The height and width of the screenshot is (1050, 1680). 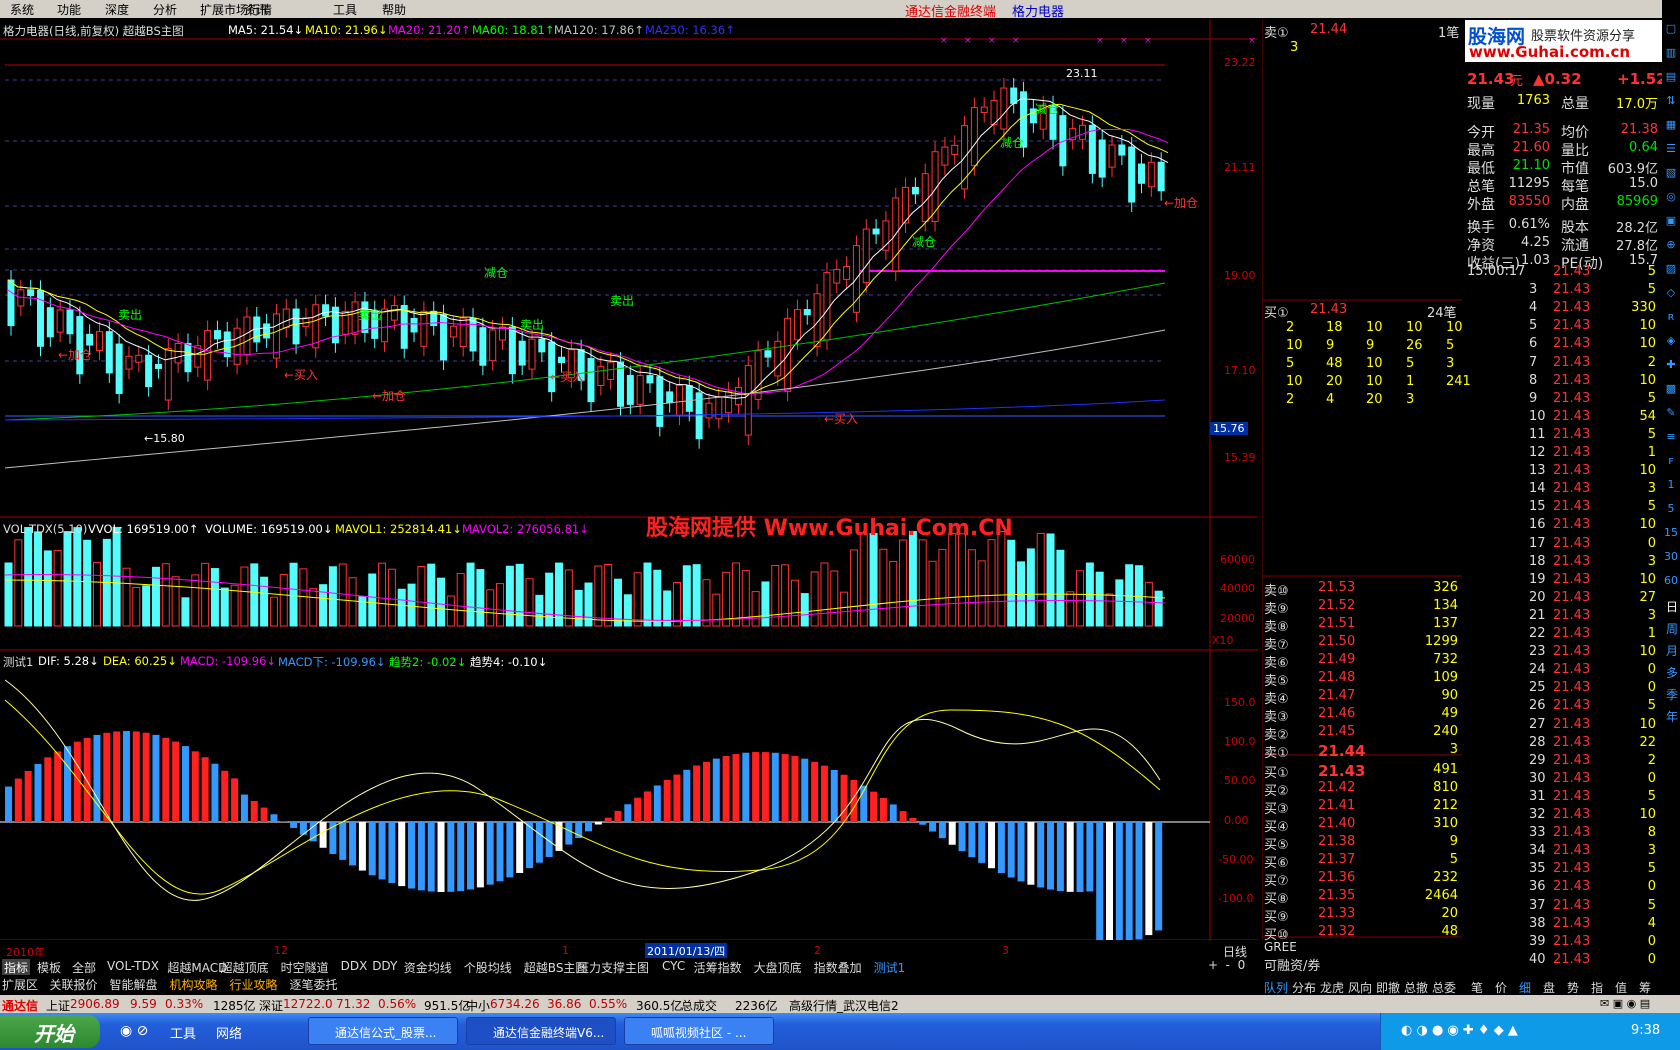 What do you see at coordinates (1388, 987) in the screenshot?
I see `quote-tab: 即撤` at bounding box center [1388, 987].